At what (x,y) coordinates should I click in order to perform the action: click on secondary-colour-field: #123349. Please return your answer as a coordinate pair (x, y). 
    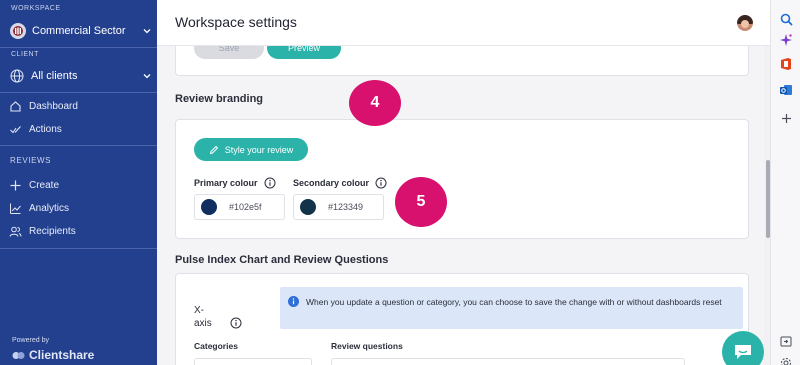
    Looking at the image, I should click on (338, 207).